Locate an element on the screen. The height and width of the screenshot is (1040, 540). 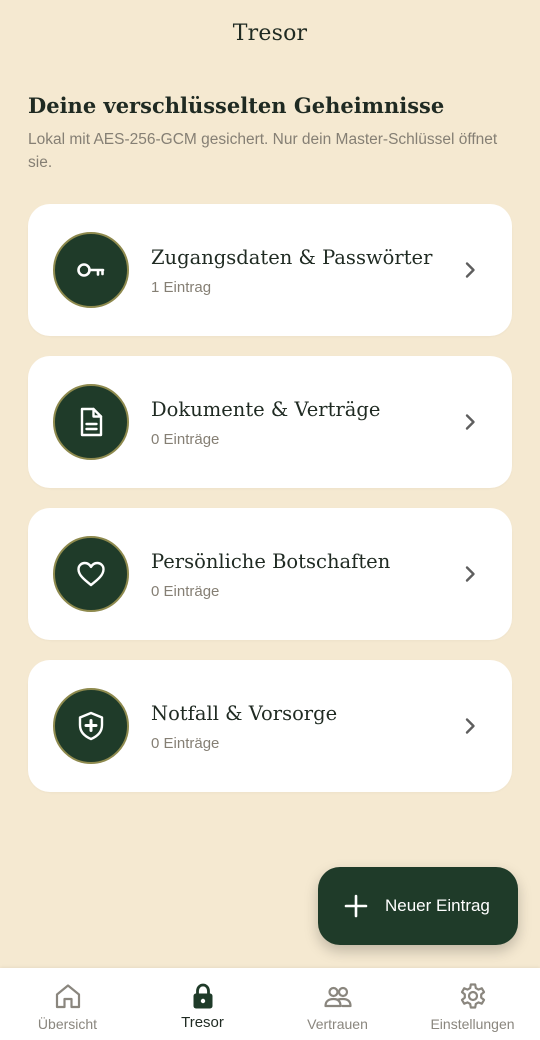
nav-label: Einstellungen is located at coordinates (472, 1024).